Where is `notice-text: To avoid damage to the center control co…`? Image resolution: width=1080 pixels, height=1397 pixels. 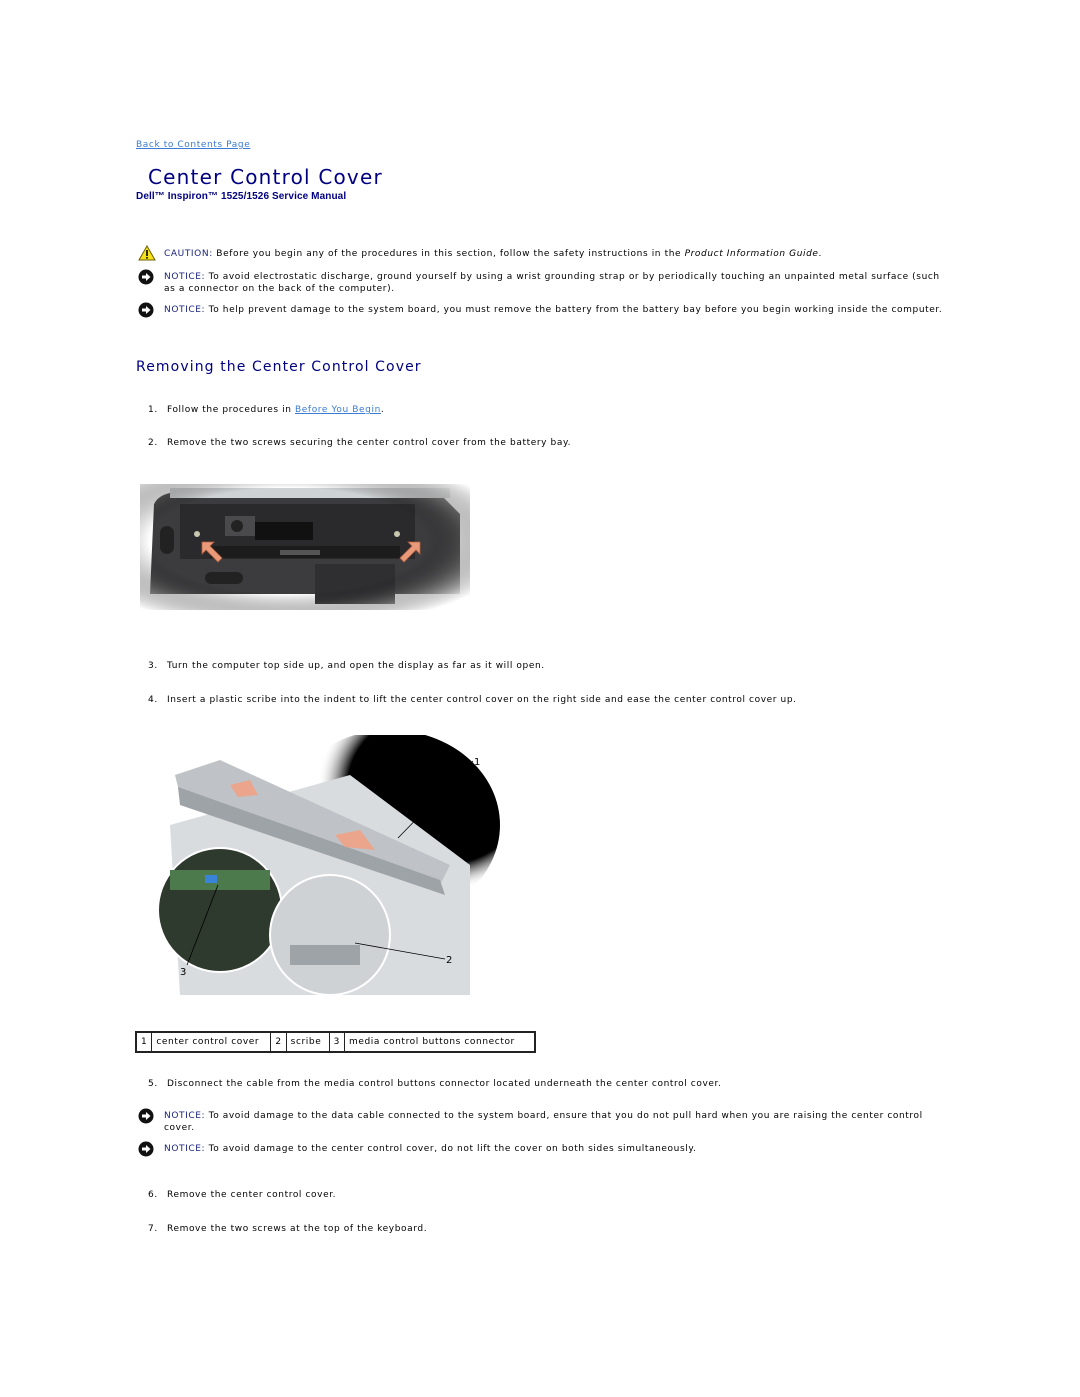
notice-text: To avoid damage to the center control co… is located at coordinates (451, 1149).